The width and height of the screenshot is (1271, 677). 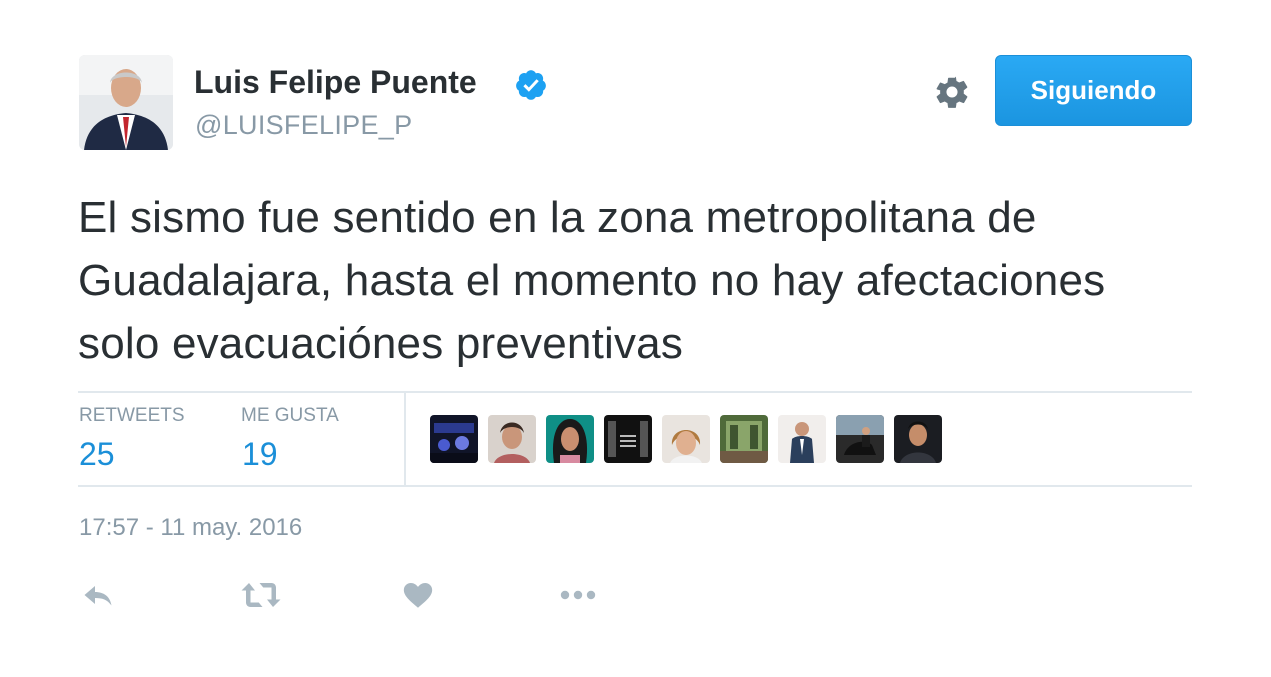 I want to click on more-button, so click(x=578, y=595).